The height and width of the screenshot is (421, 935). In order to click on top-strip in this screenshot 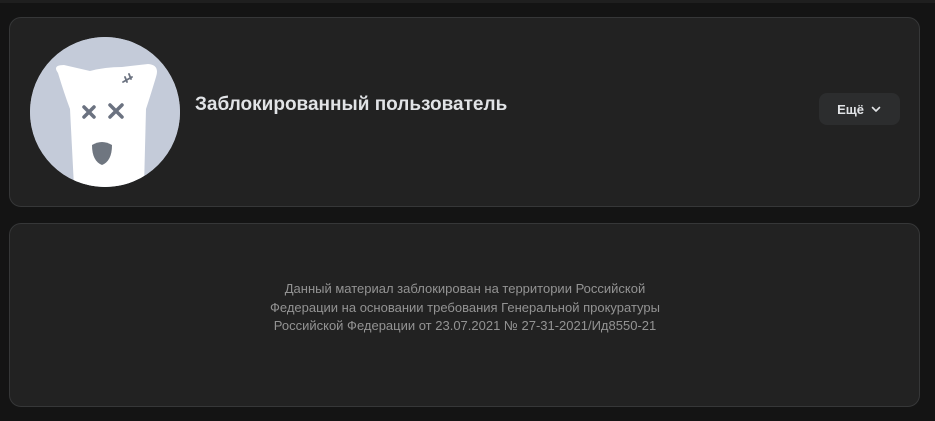, I will do `click(467, 1)`.